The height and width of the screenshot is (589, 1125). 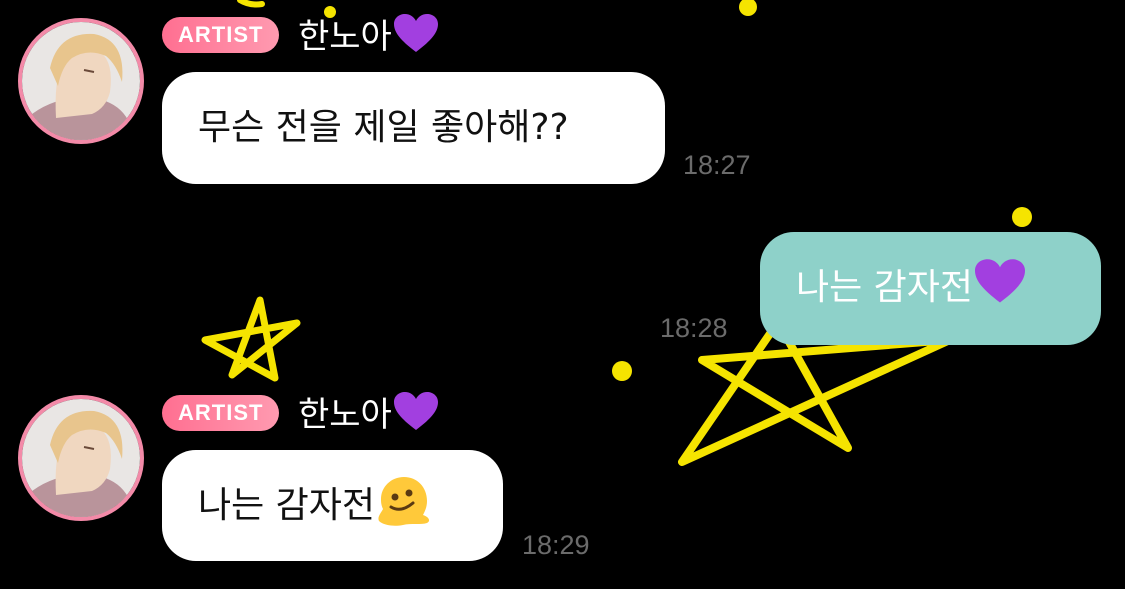 I want to click on small-star-doodle, so click(x=251, y=339).